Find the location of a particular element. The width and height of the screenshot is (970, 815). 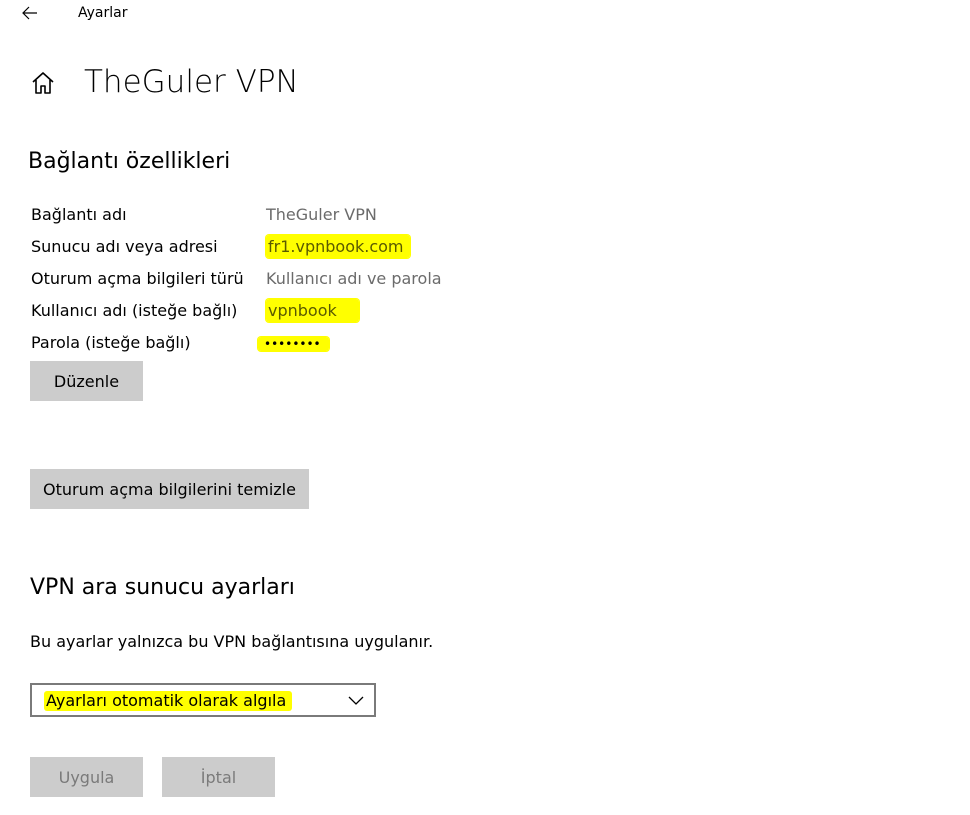

vpn-proxy-heading: VPN ara sunucu ayarları is located at coordinates (162, 587).